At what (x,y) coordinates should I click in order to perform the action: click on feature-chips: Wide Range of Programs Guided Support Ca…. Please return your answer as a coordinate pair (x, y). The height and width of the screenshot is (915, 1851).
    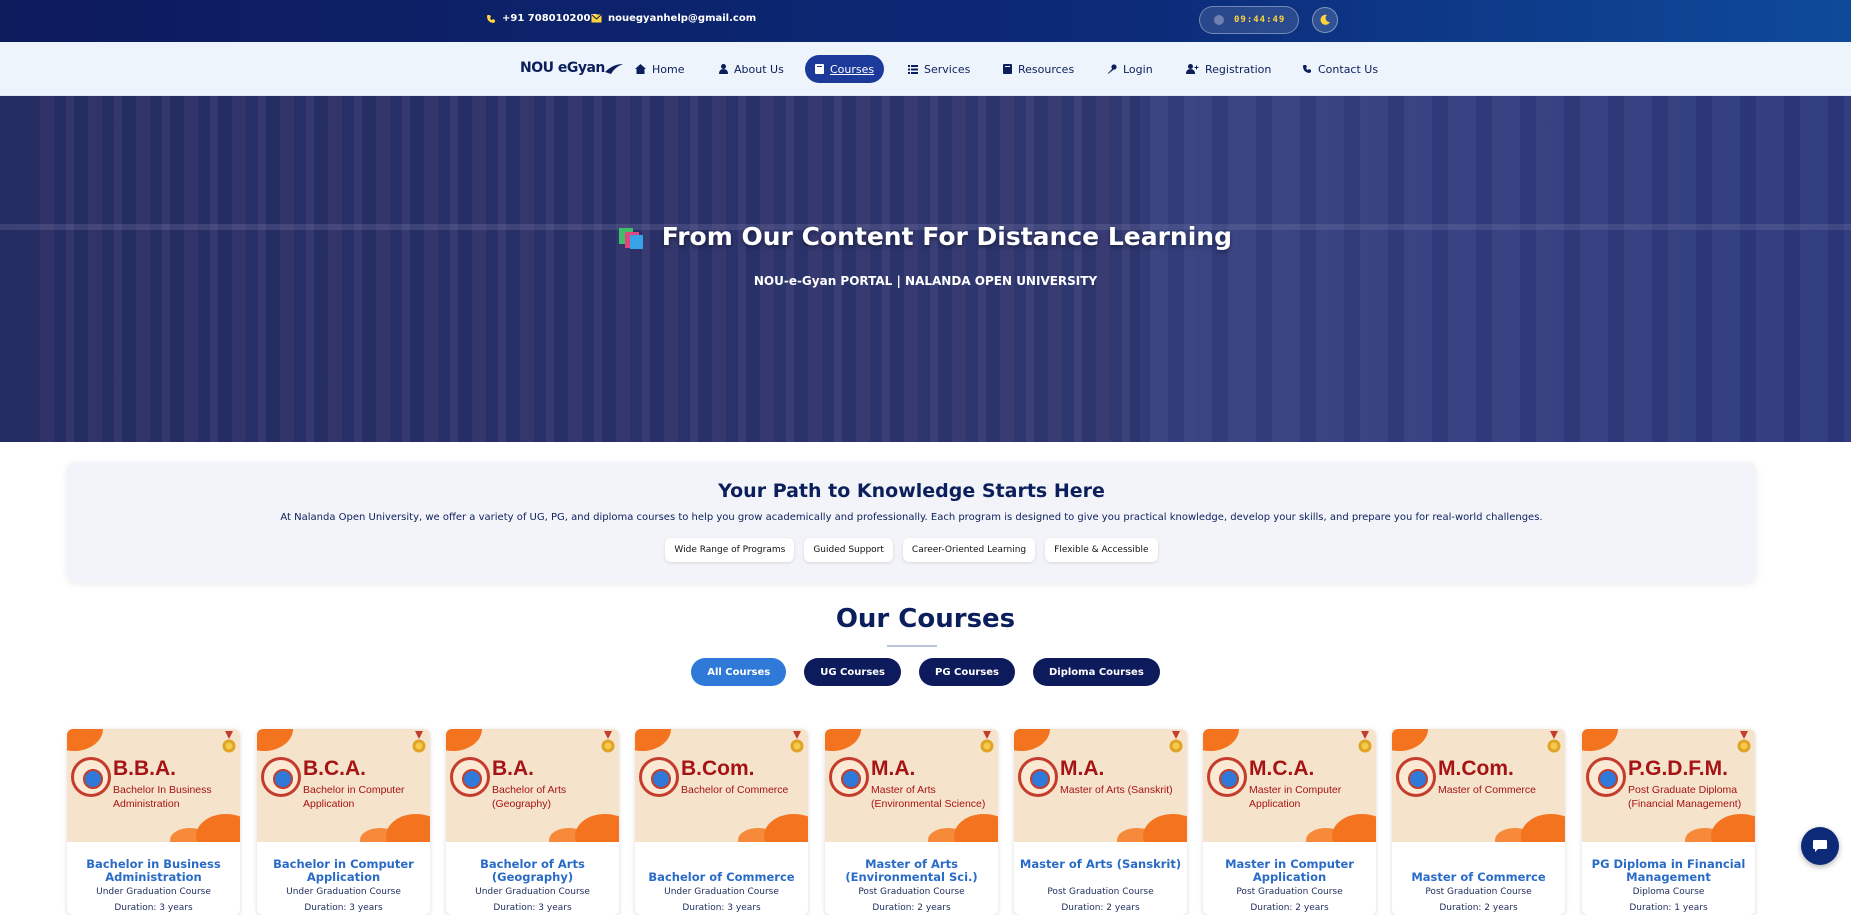
    Looking at the image, I should click on (911, 550).